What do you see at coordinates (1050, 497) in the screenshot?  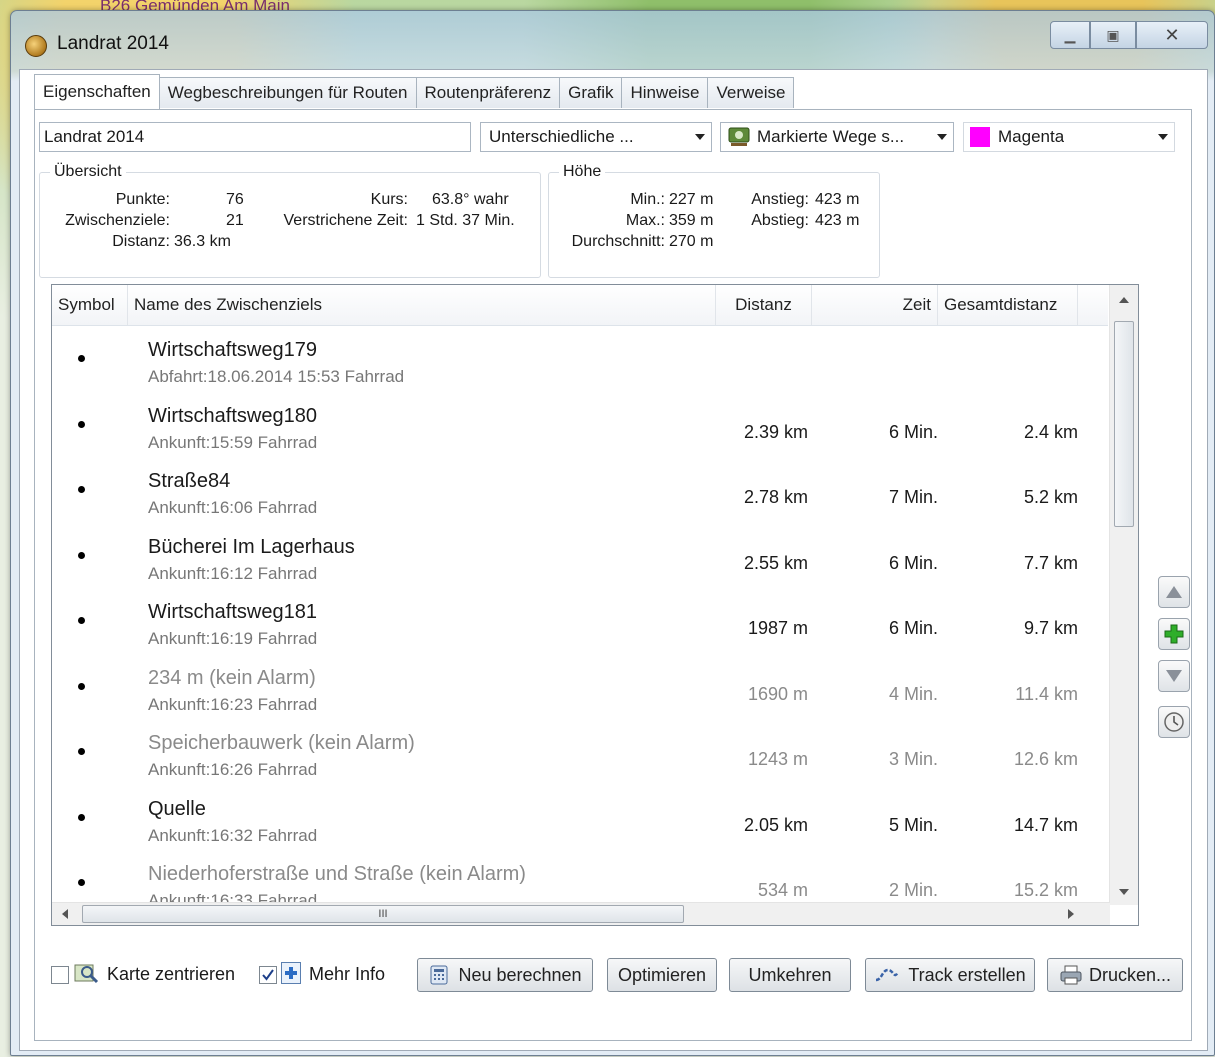 I see `waypoint-total-distance: 5.2 km` at bounding box center [1050, 497].